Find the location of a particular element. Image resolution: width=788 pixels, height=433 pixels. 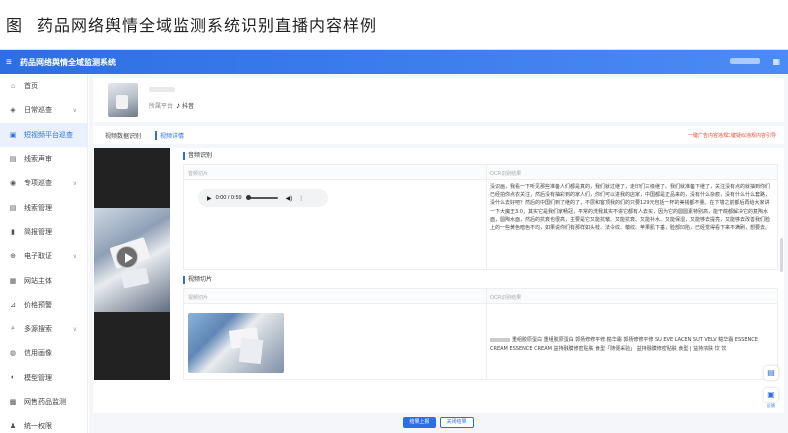

video-table-header: 视频切片 OCR识别结果 is located at coordinates (480, 296).